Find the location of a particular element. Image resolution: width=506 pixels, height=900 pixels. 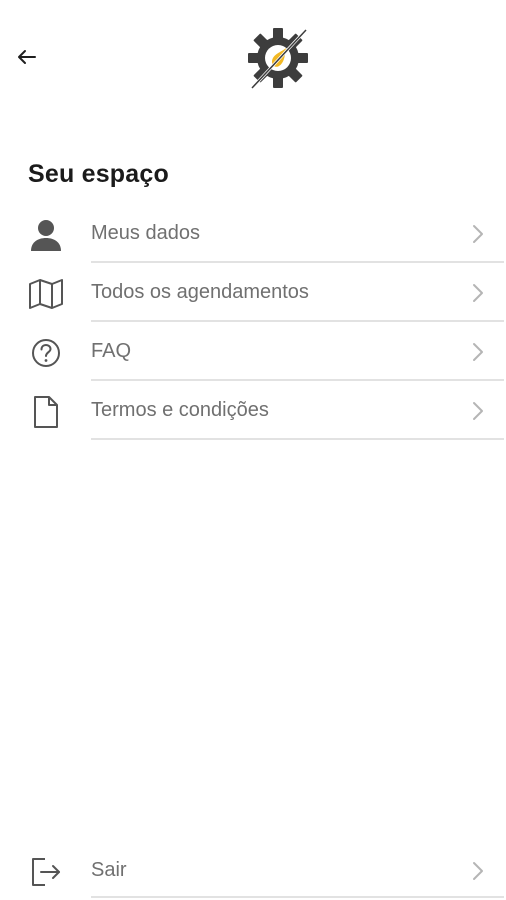

menu-item-todos-os-agendamentos: Todos os agendamentos is located at coordinates (253, 292).